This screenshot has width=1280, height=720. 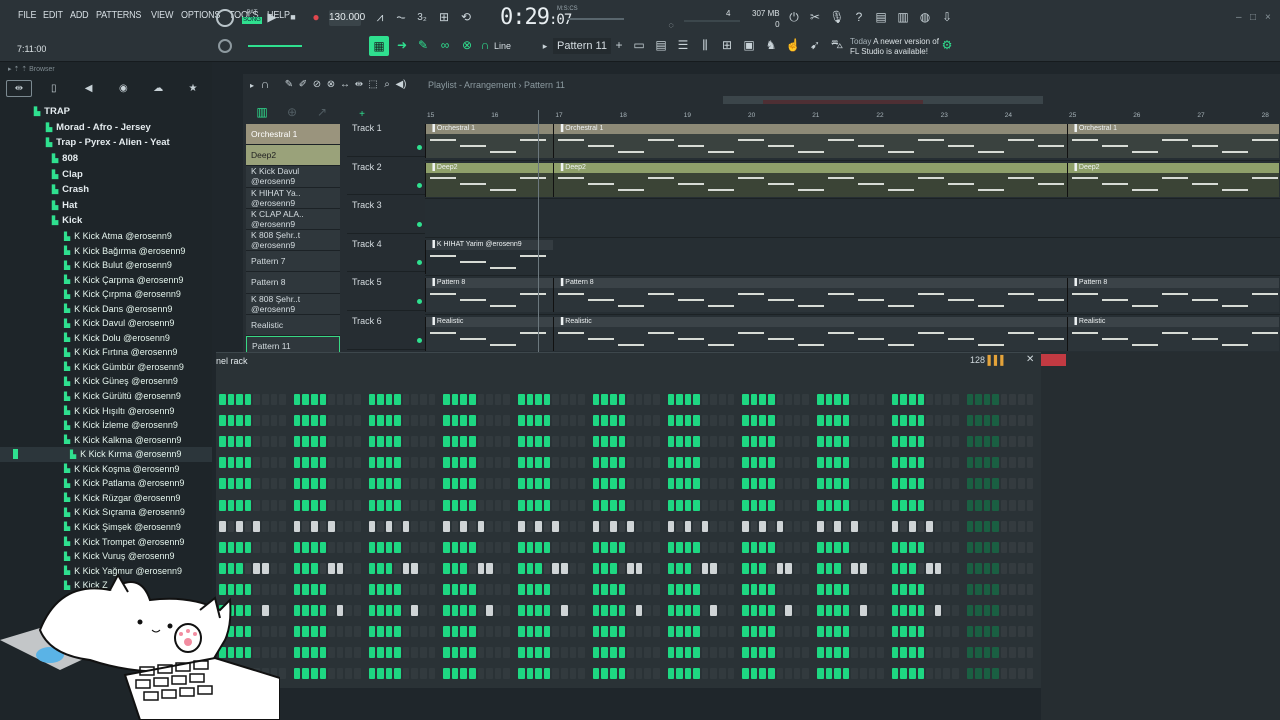 I want to click on clip-deep: ▐ Deep2, so click(x=810, y=179).